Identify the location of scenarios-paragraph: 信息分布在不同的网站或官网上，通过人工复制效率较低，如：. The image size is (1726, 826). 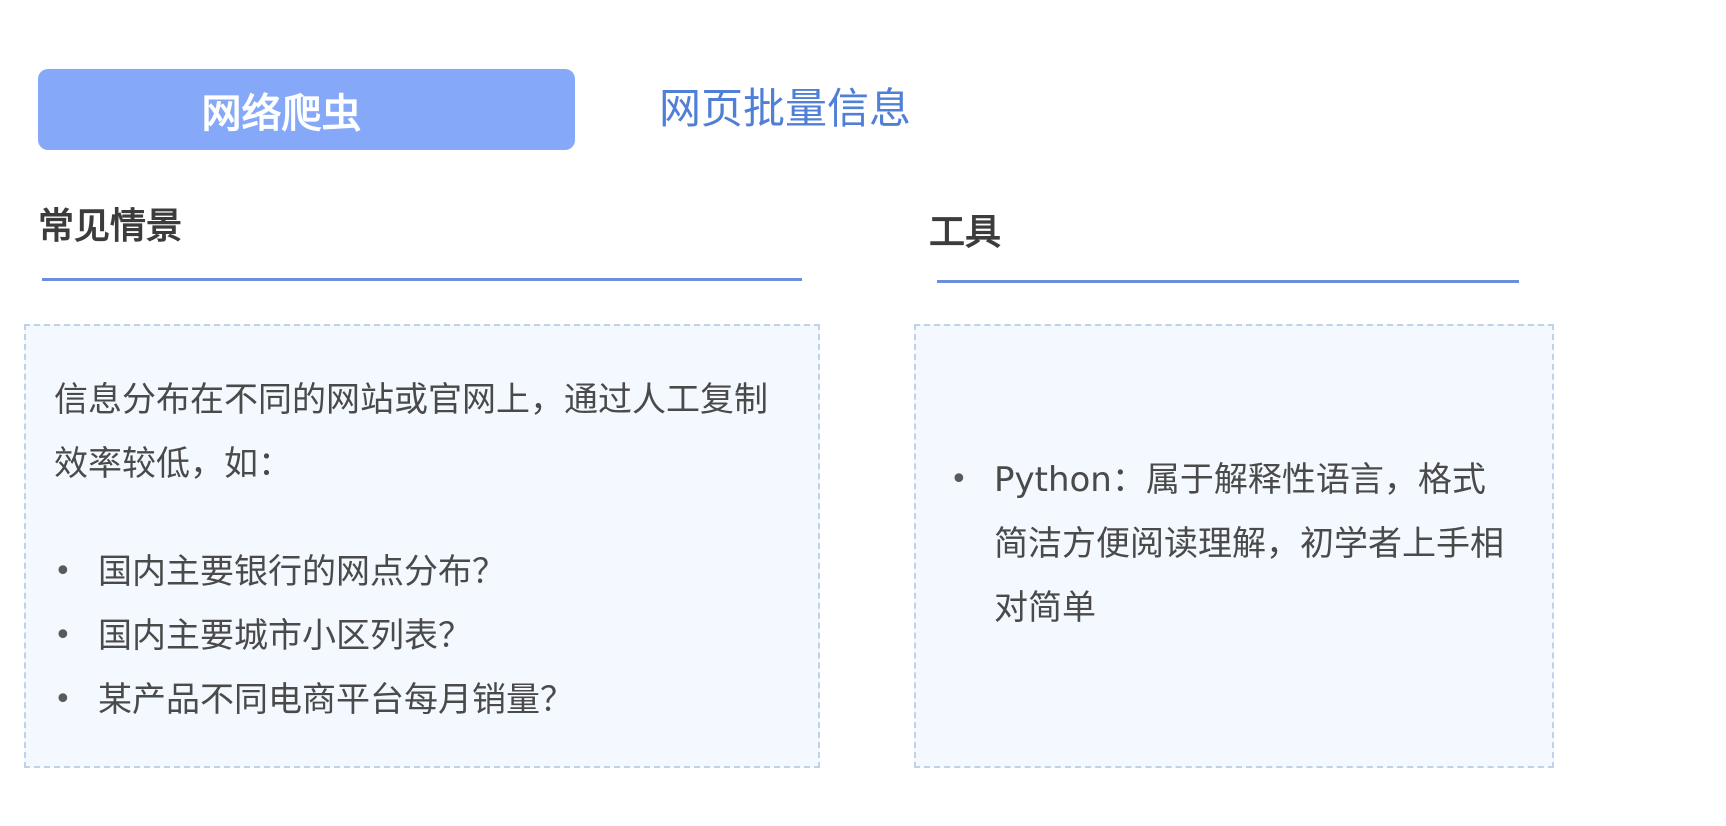
(411, 432).